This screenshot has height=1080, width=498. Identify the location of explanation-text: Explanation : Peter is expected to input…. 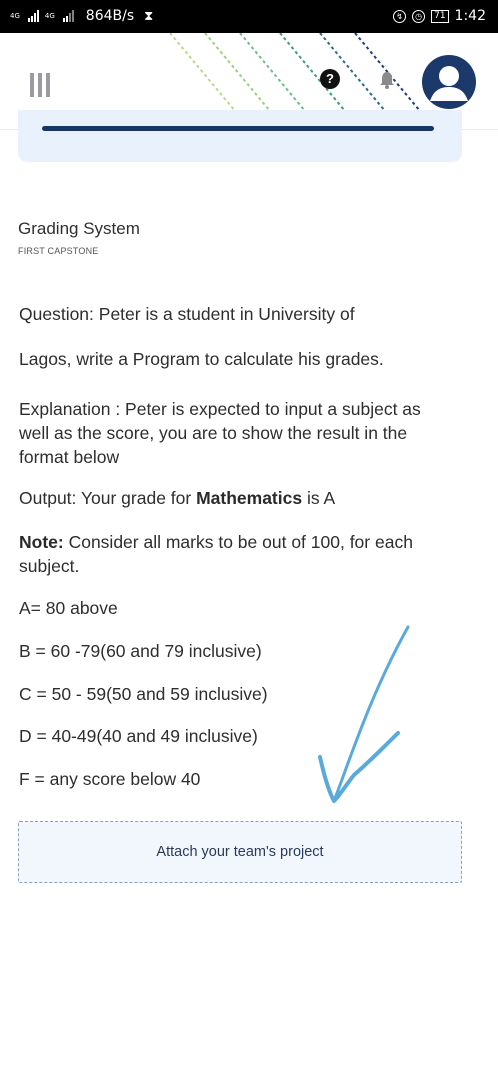
(220, 433).